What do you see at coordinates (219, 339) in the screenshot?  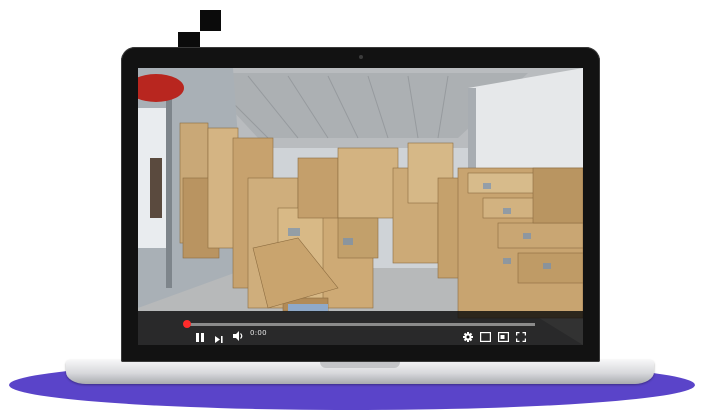 I see `next-icon` at bounding box center [219, 339].